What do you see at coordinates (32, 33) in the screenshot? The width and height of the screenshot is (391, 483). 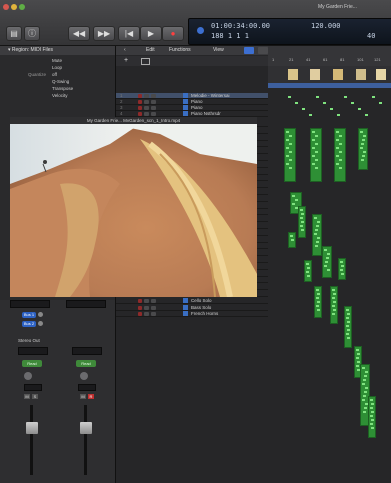 I see `inspector-icon: ⓘ` at bounding box center [32, 33].